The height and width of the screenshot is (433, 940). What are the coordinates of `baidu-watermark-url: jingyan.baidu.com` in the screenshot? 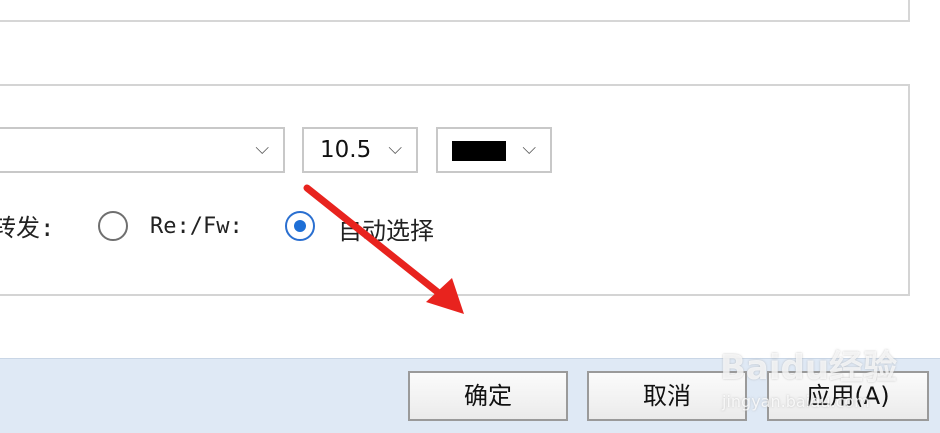 It's located at (796, 401).